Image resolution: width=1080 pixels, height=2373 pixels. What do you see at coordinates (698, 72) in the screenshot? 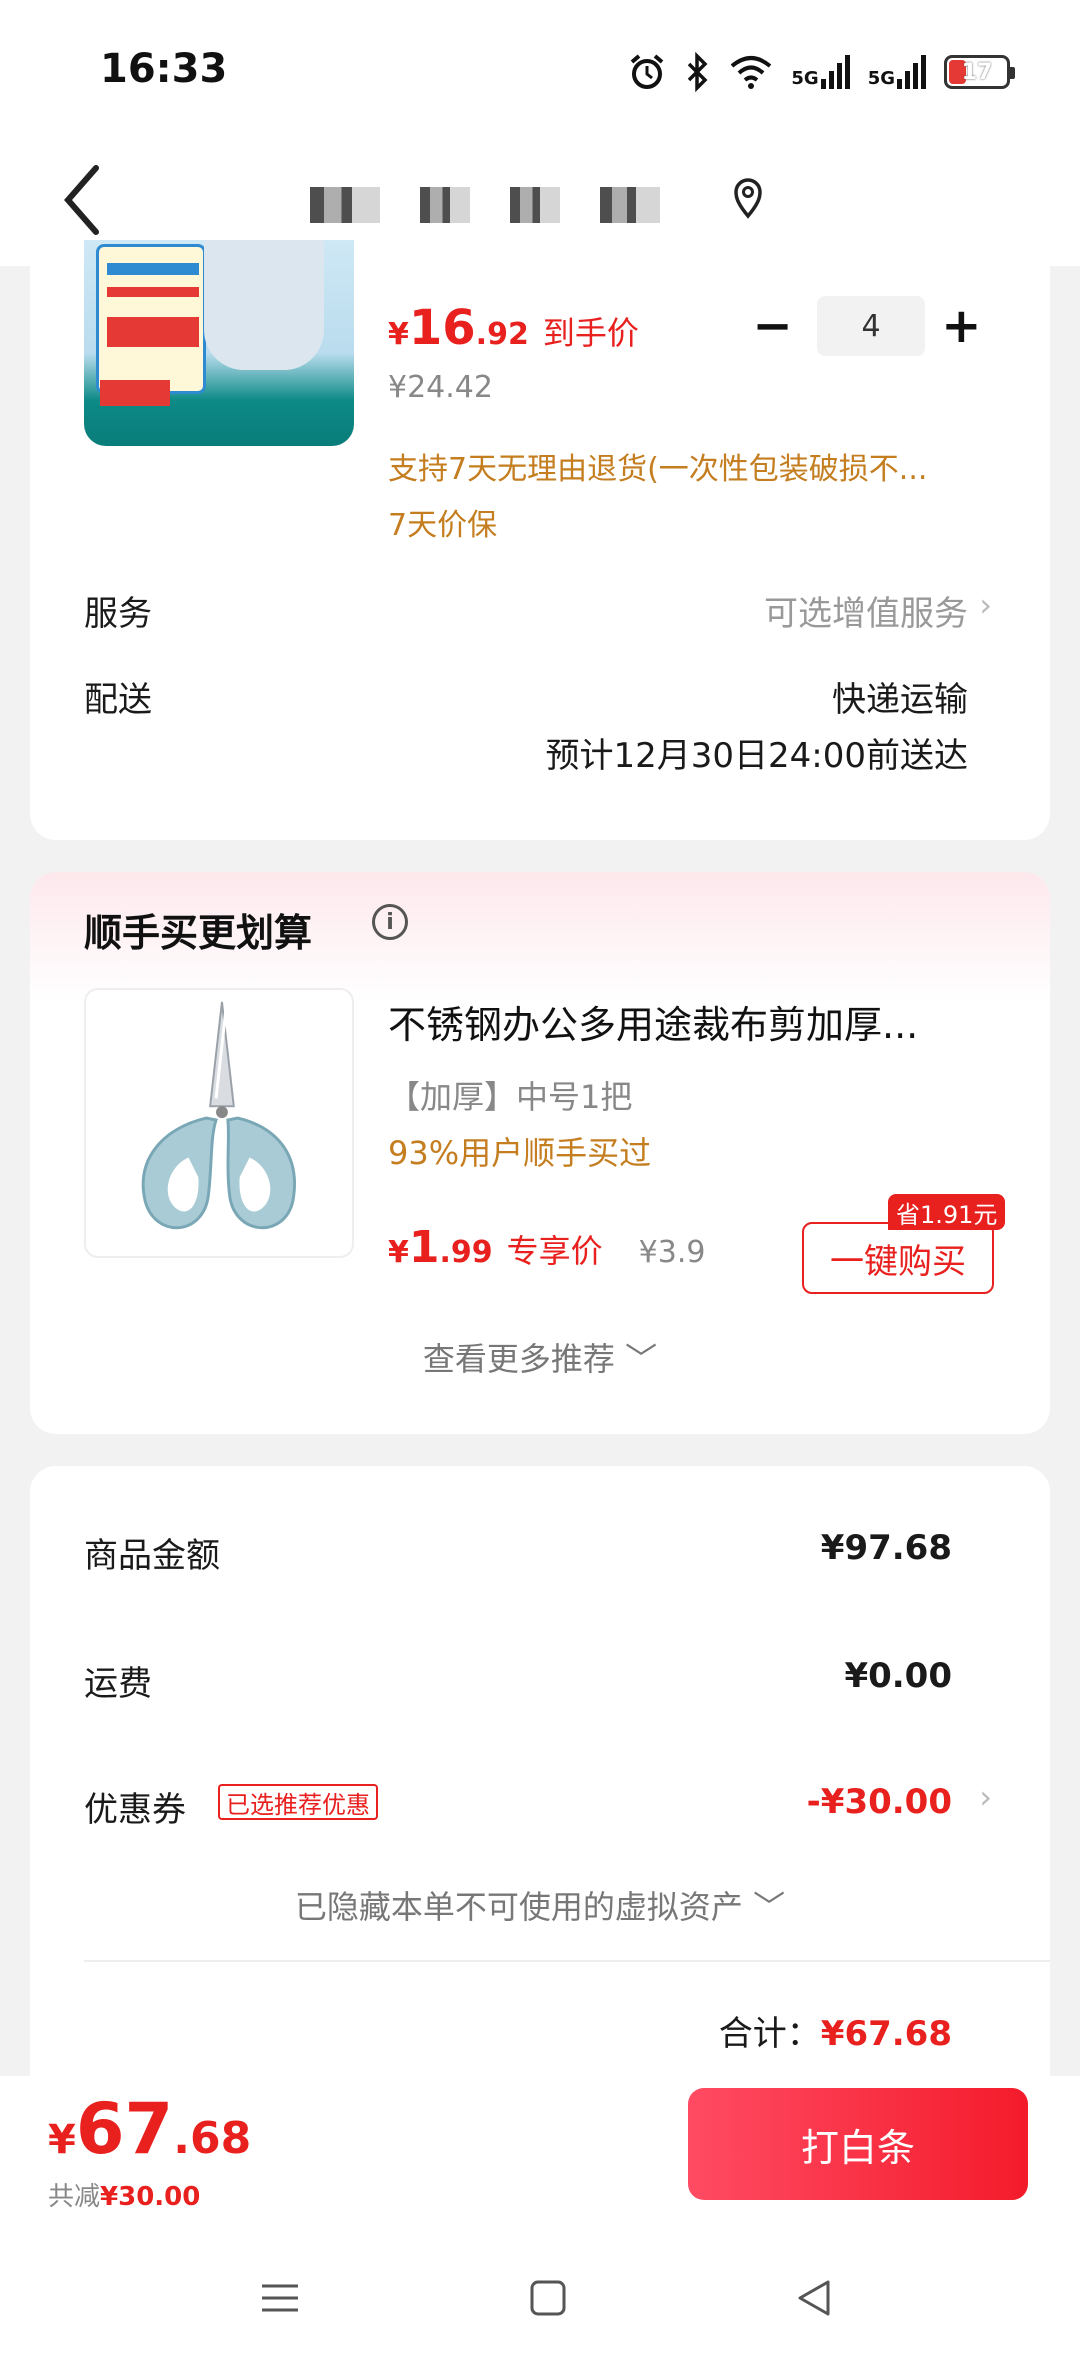
I see `bluetooth-icon` at bounding box center [698, 72].